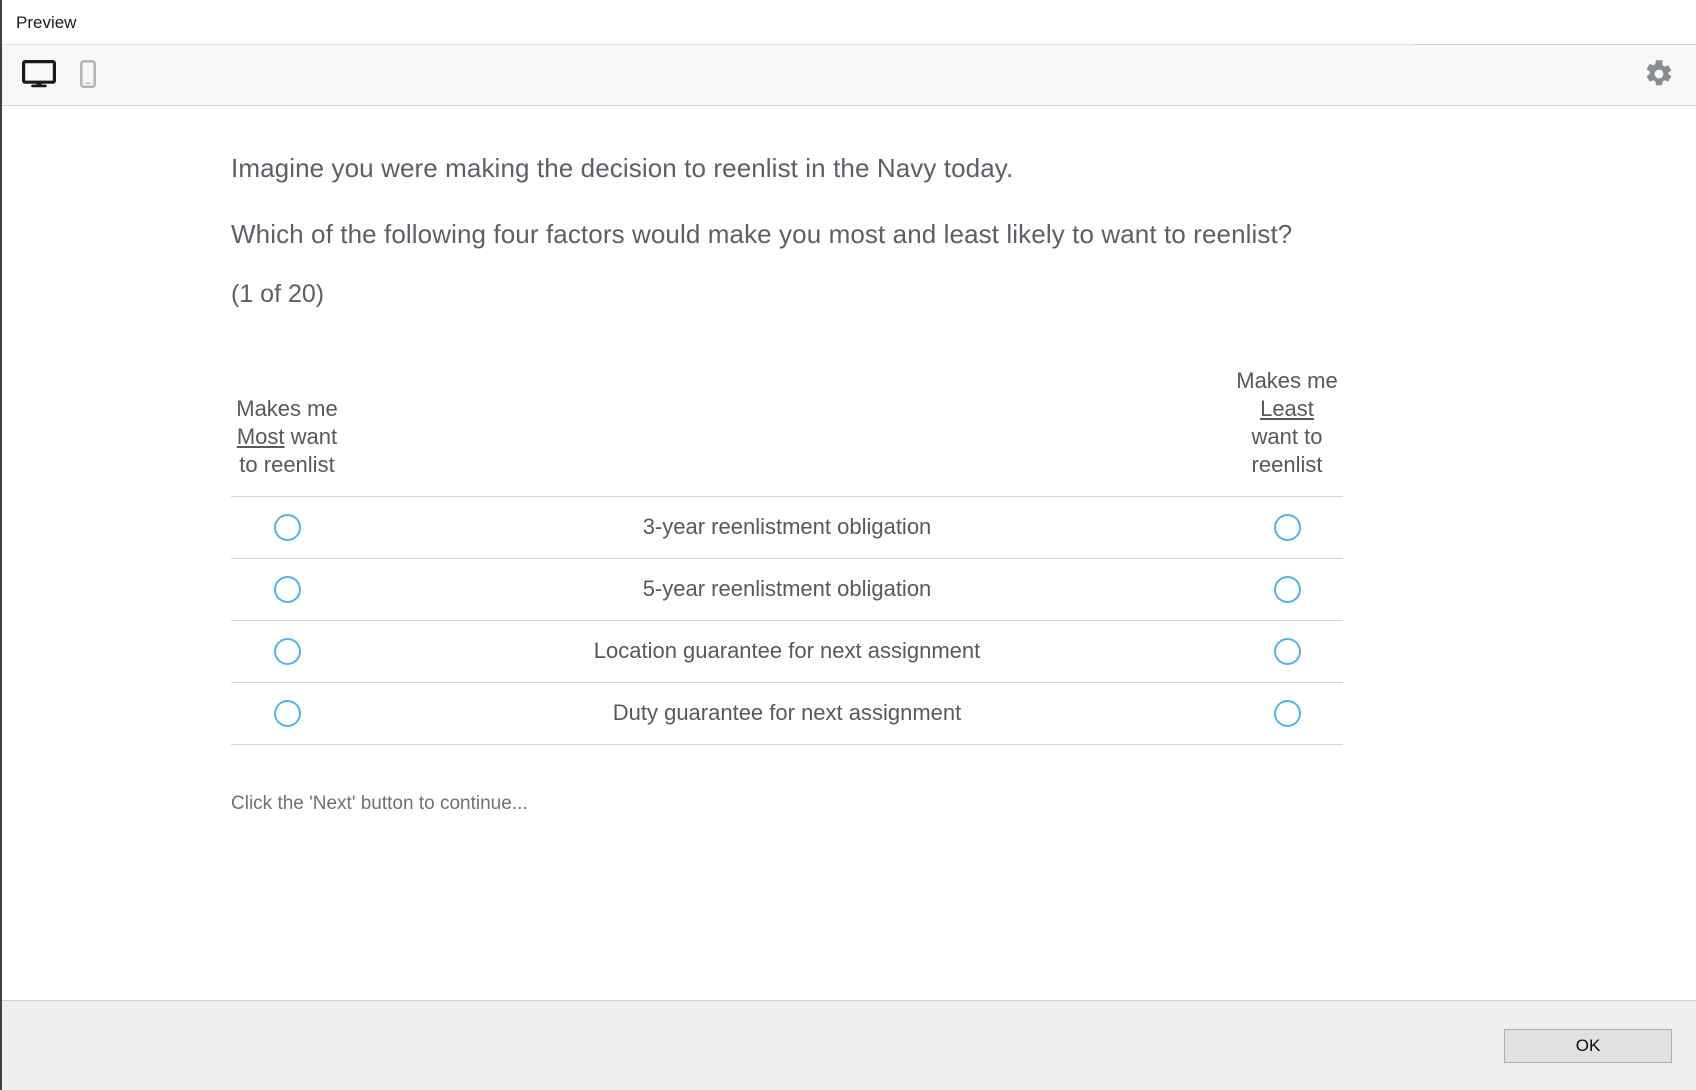  Describe the element at coordinates (1287, 380) in the screenshot. I see `least-header-line1: Makes me` at that location.